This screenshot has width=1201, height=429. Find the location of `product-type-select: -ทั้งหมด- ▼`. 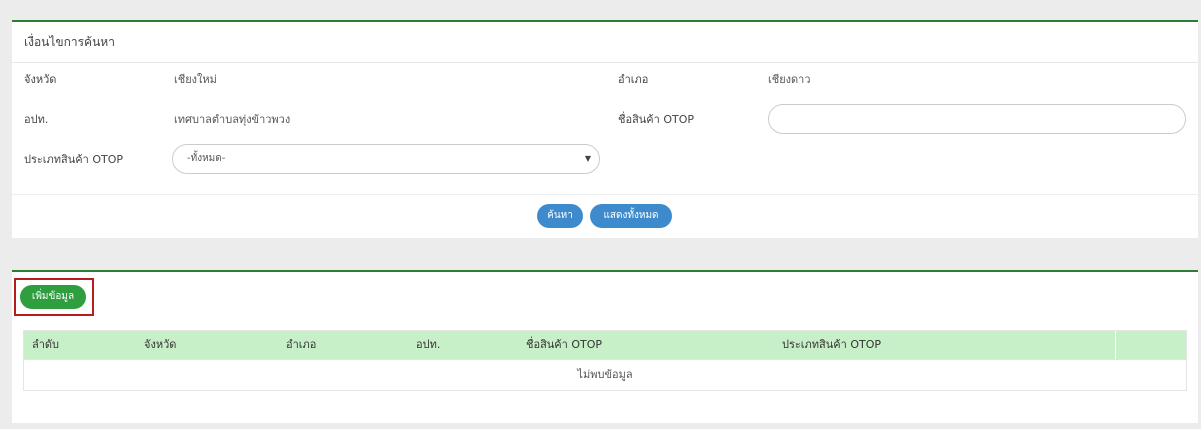

product-type-select: -ทั้งหมด- ▼ is located at coordinates (386, 159).